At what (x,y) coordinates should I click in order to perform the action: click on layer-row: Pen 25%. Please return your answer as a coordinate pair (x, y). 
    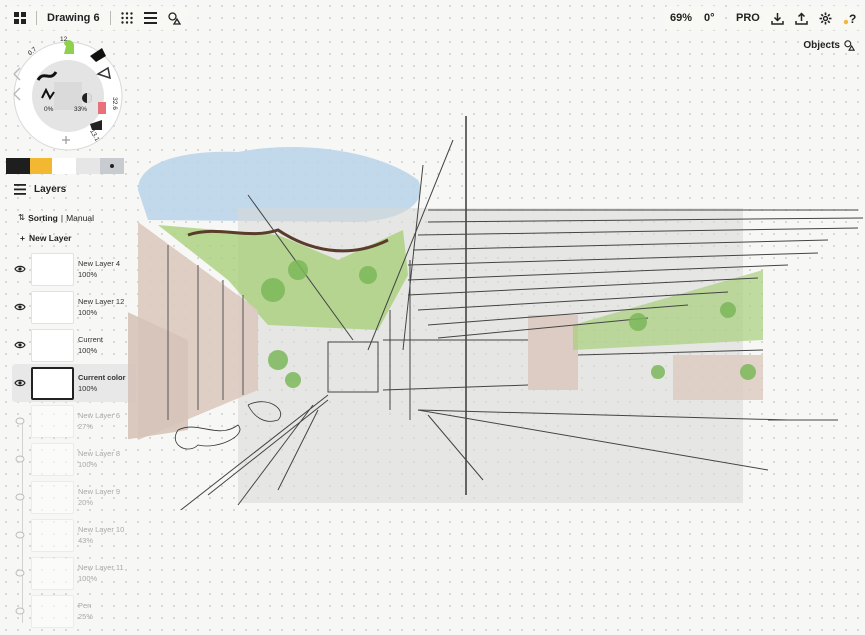
    Looking at the image, I should click on (74, 611).